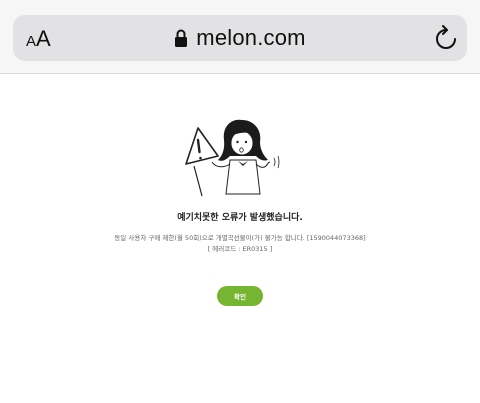 The height and width of the screenshot is (403, 480). I want to click on address-bar: AA melon.com, so click(240, 38).